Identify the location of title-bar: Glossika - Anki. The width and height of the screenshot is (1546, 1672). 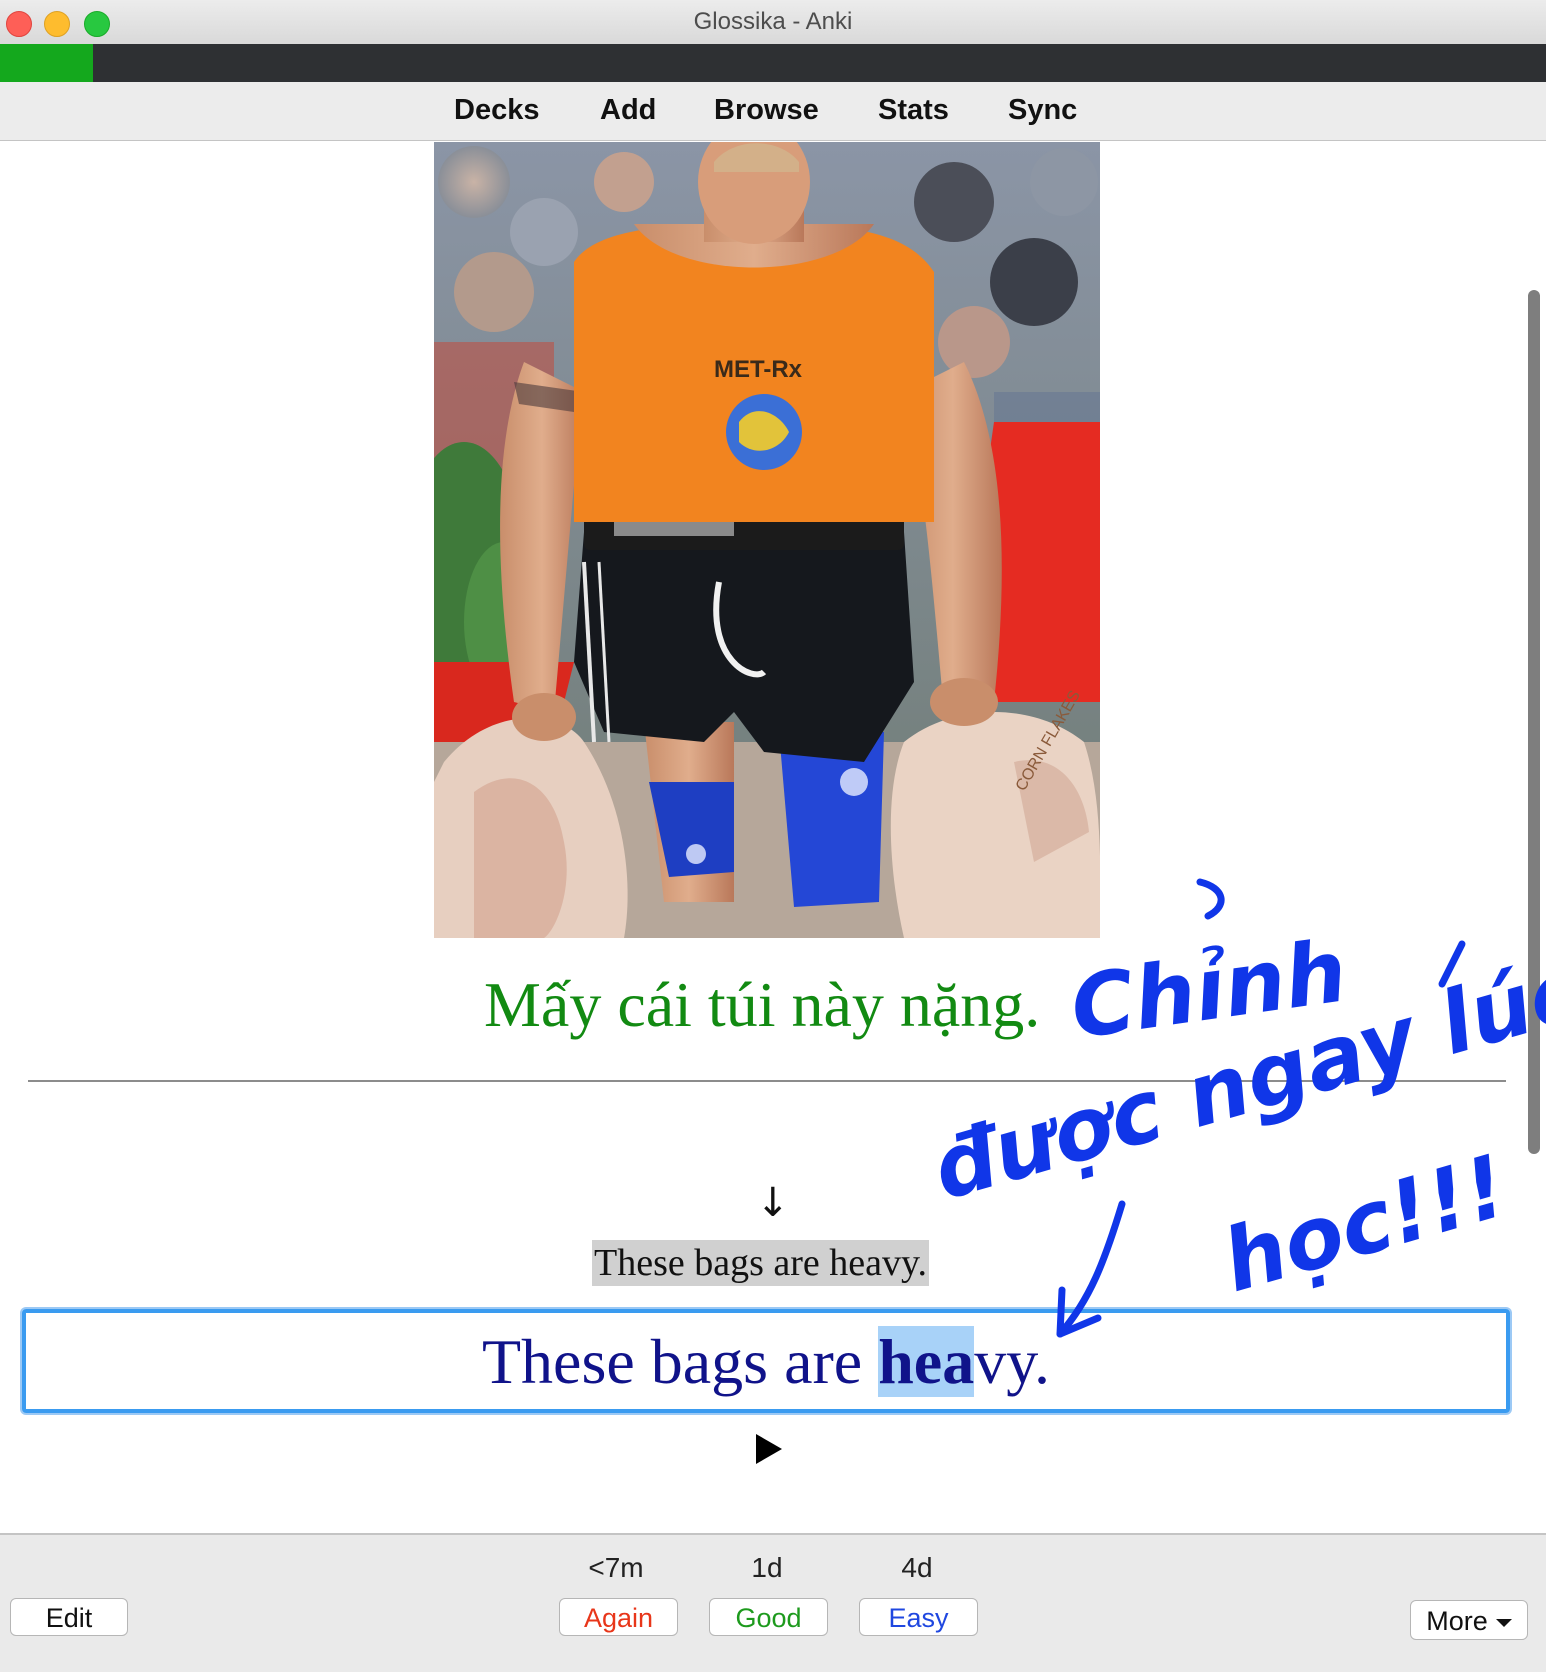
(773, 22).